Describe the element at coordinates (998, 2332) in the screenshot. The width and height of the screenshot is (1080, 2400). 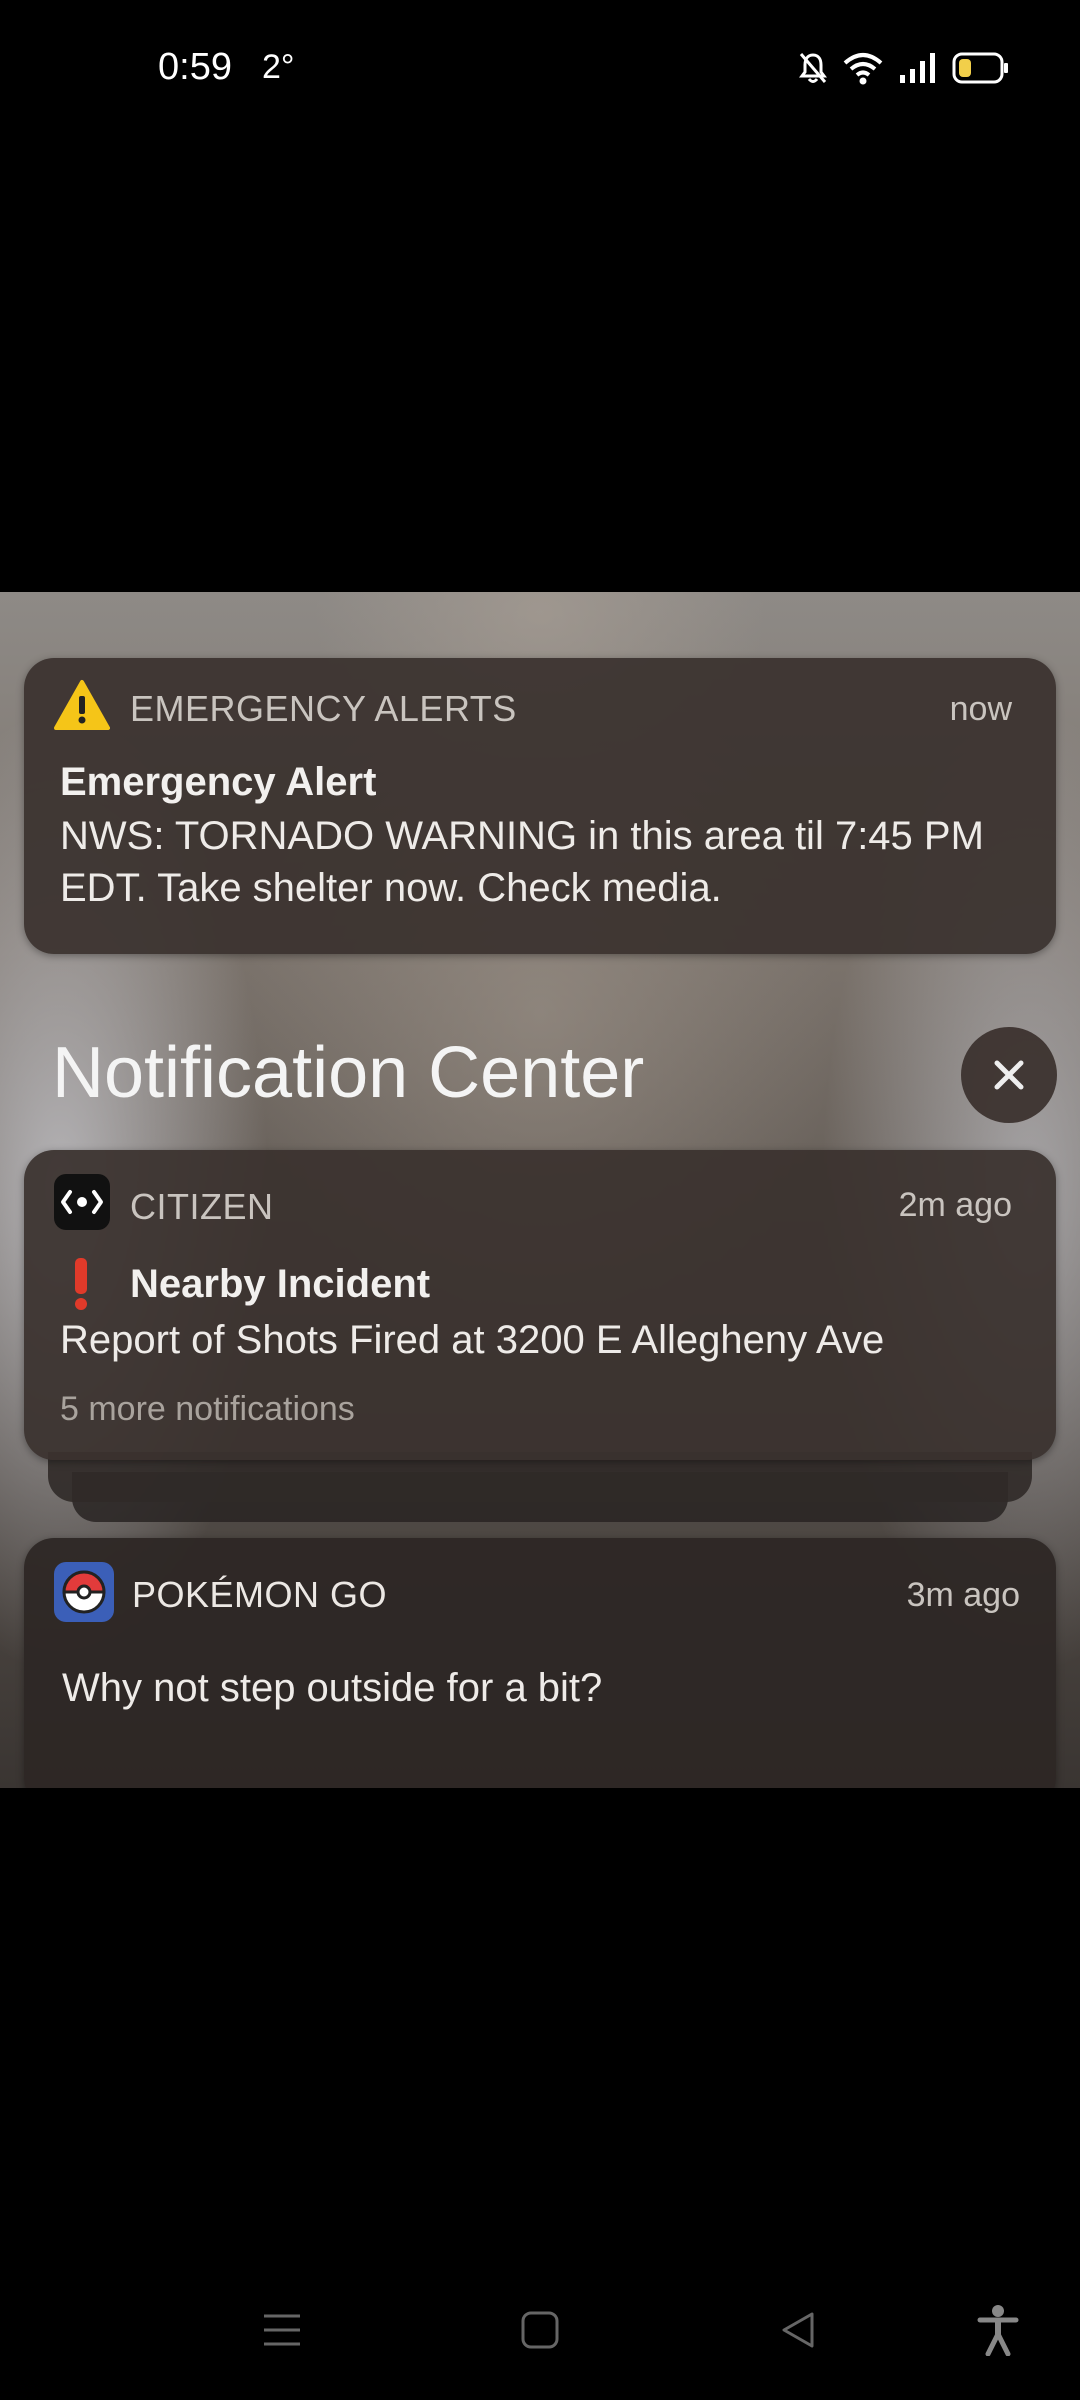
I see `accessibility-icon` at that location.